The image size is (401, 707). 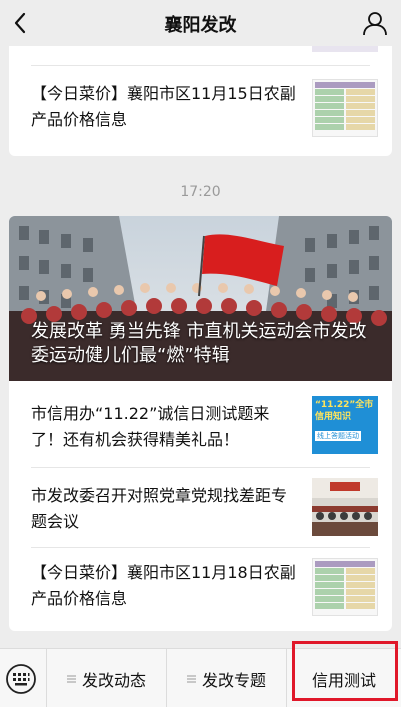 I want to click on article-card-previous: 【今日菜价】襄阳市区11月15日农副产品价格信息, so click(x=200, y=101).